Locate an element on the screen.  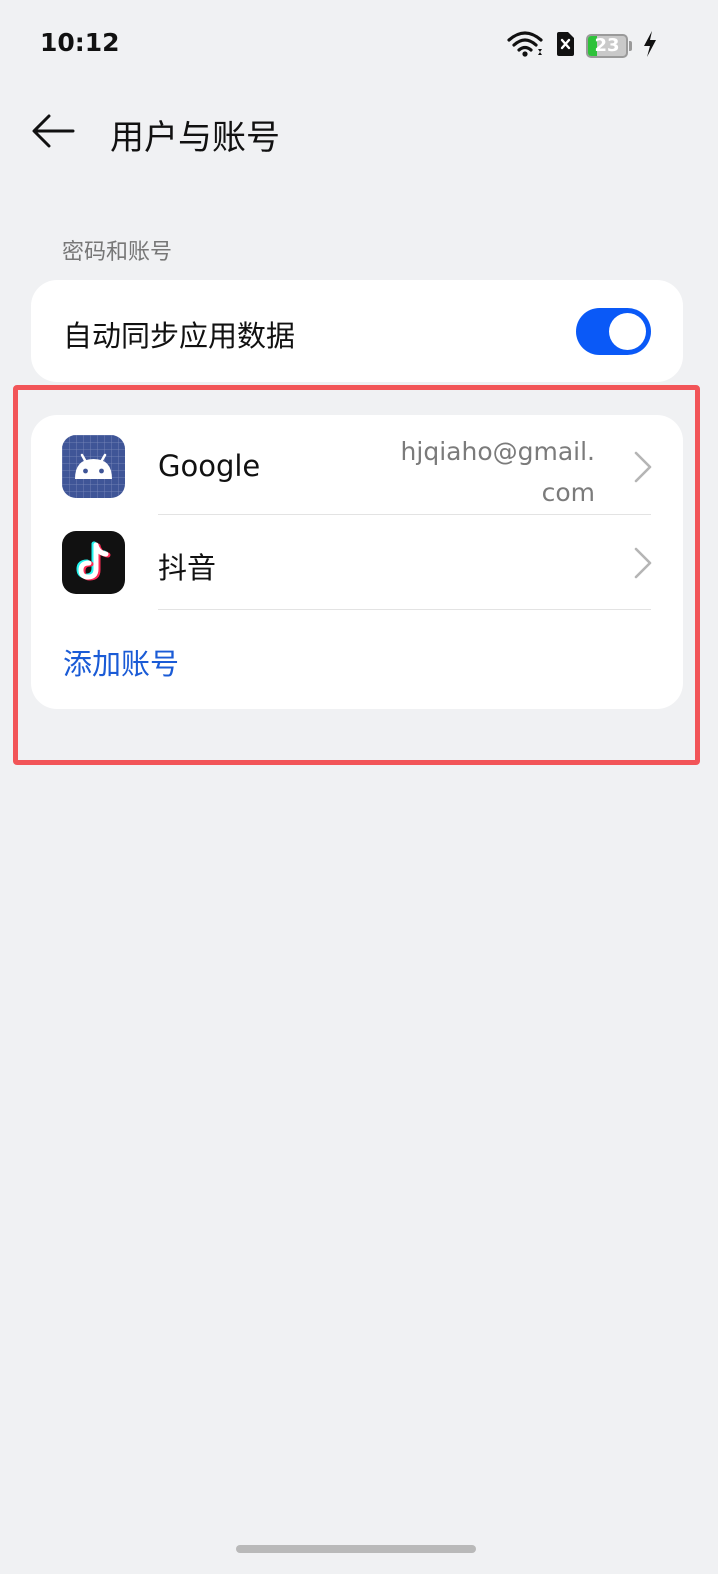
section-label: 密码和账号 is located at coordinates (117, 252).